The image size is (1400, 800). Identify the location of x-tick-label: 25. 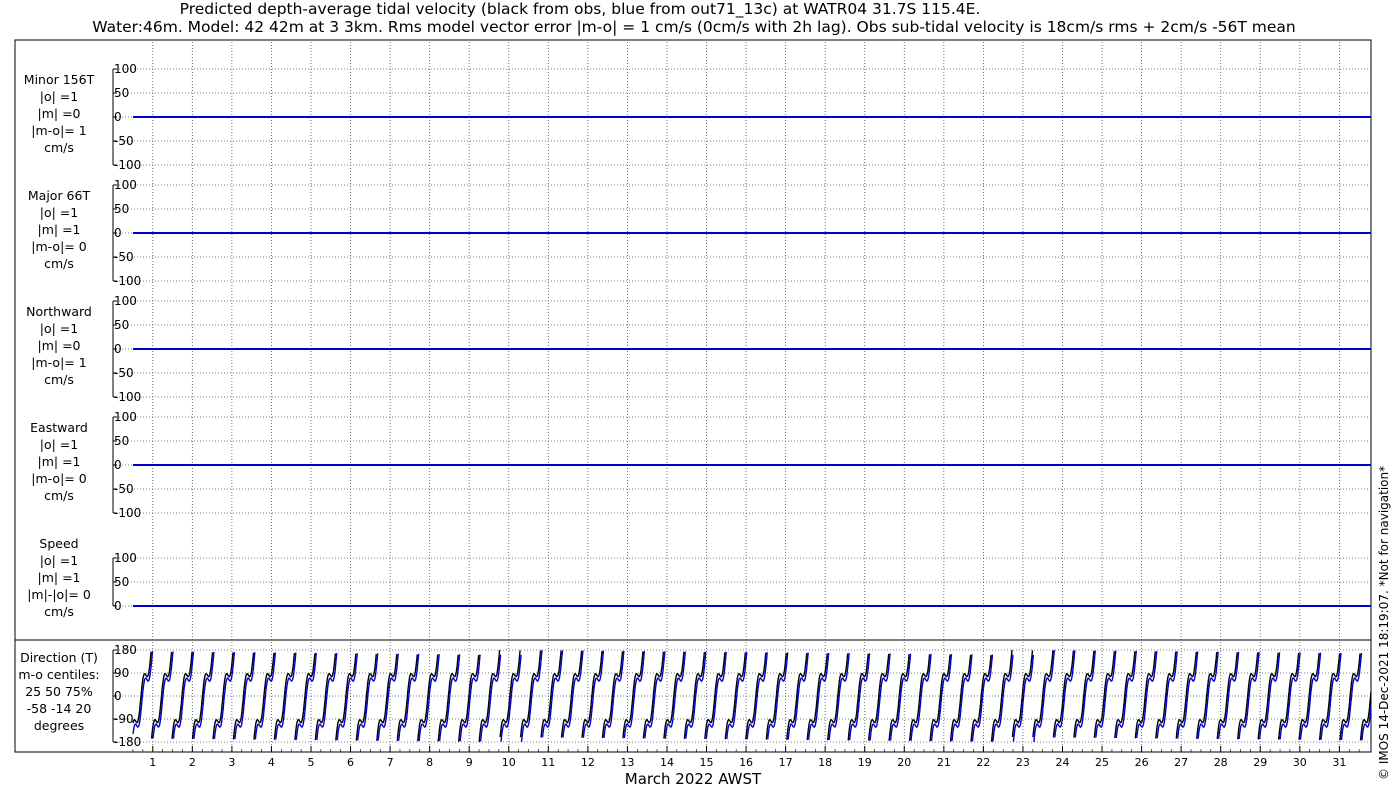
(1102, 762).